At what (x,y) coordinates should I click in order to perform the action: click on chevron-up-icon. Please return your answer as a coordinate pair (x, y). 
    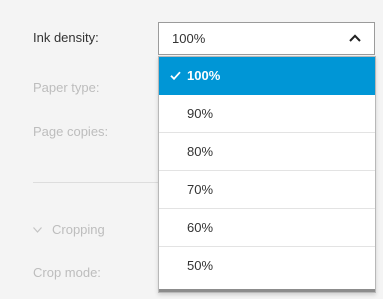
    Looking at the image, I should click on (355, 38).